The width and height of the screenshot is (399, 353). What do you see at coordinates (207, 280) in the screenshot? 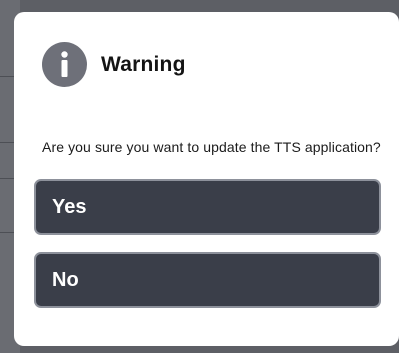
I see `no-button: No` at bounding box center [207, 280].